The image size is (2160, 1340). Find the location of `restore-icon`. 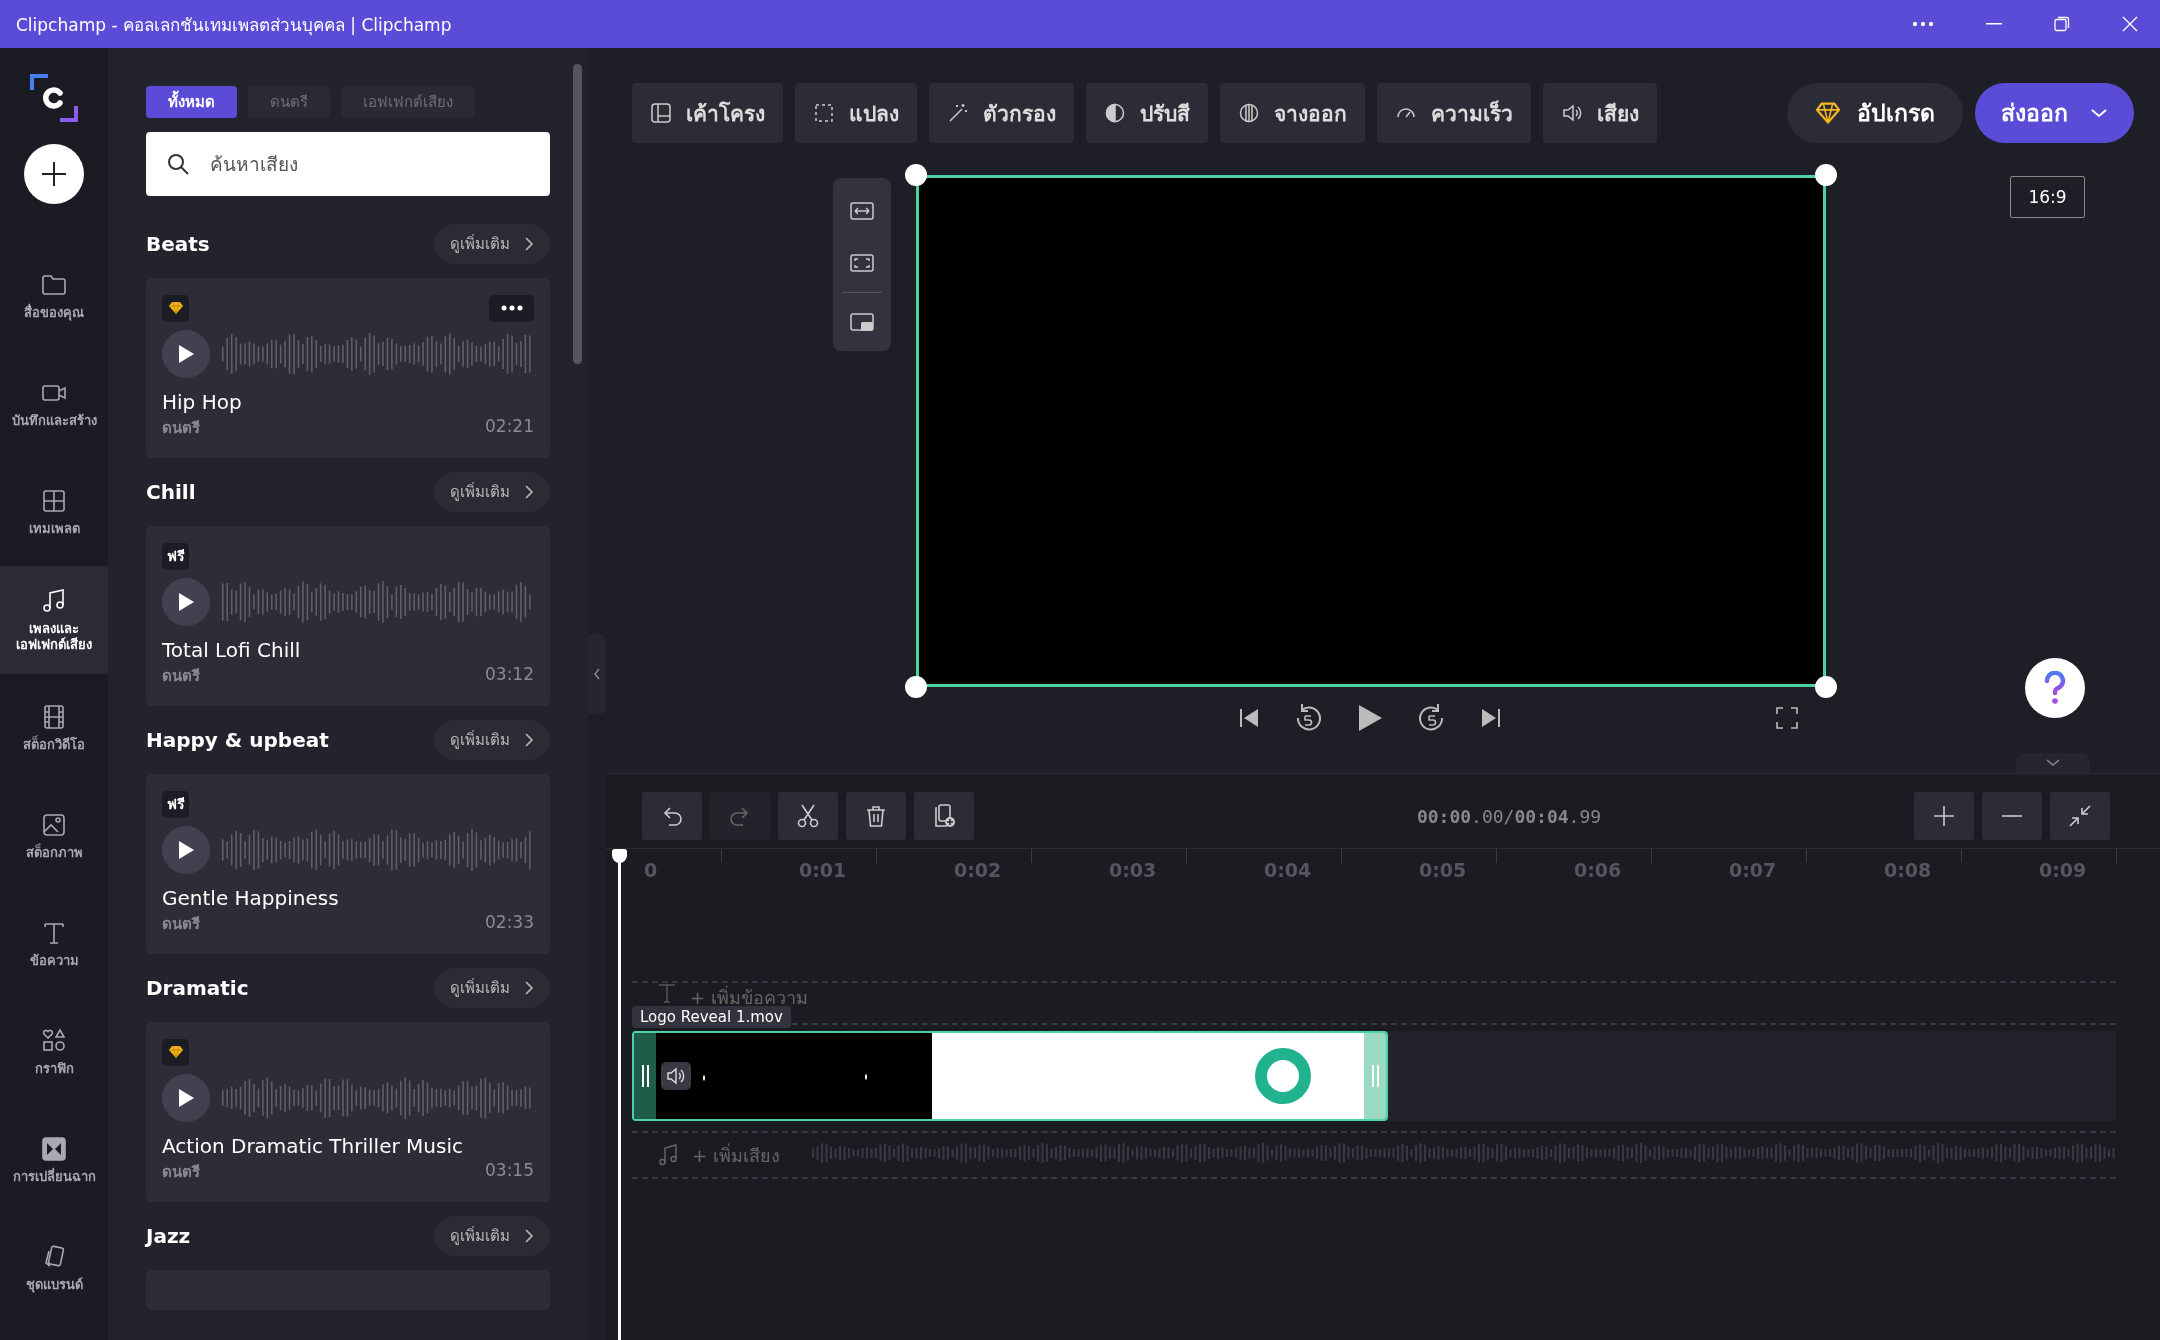

restore-icon is located at coordinates (2062, 24).